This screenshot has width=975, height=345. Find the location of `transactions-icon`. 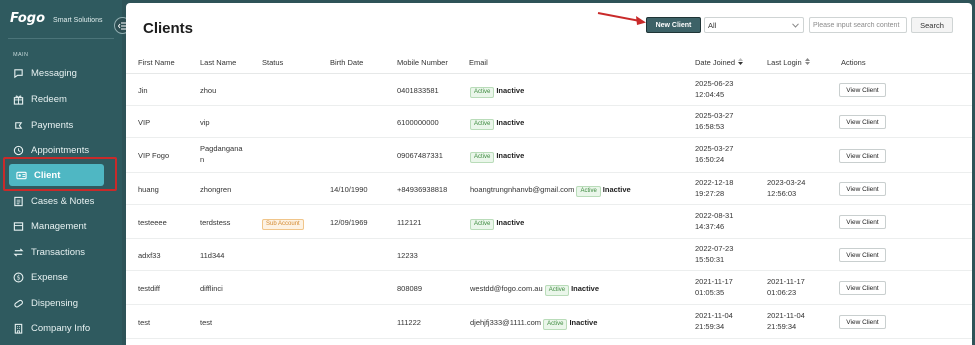

transactions-icon is located at coordinates (18, 252).